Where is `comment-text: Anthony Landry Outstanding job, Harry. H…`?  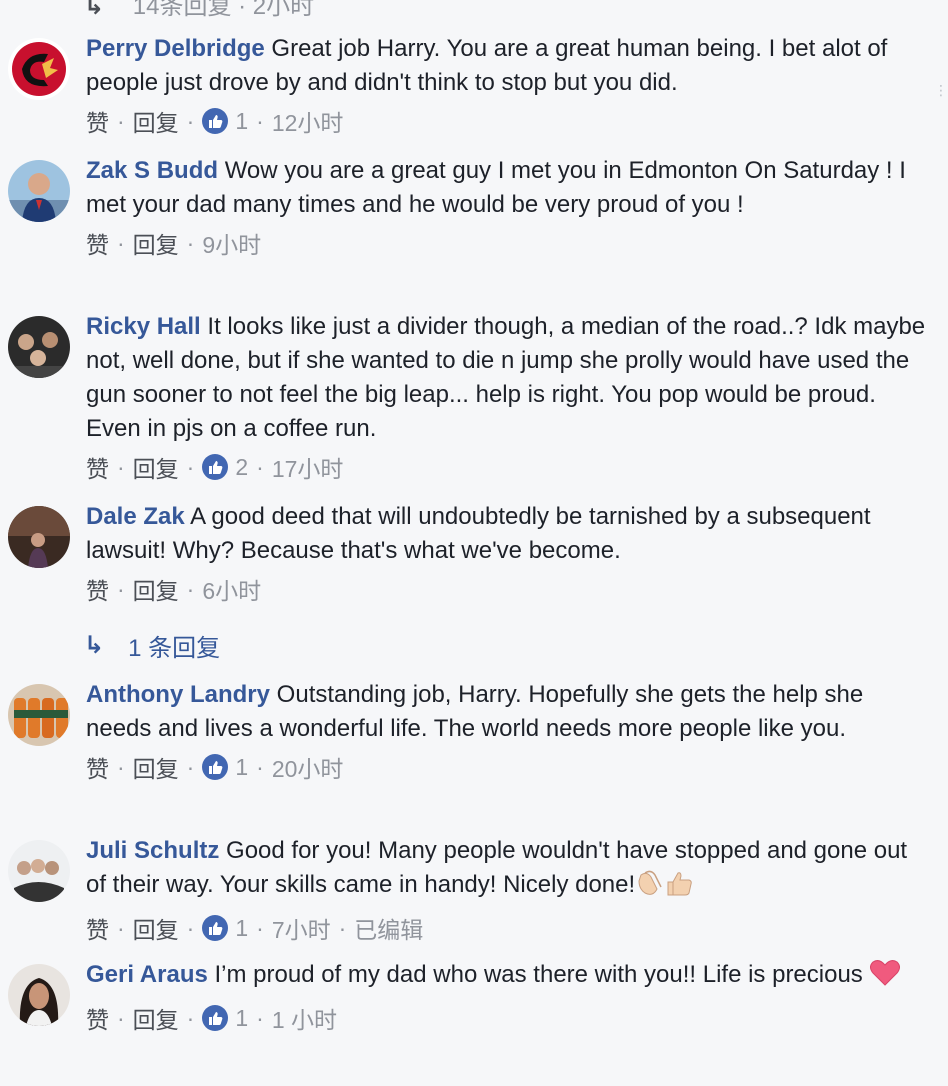
comment-text: Anthony Landry Outstanding job, Harry. H… is located at coordinates (506, 712).